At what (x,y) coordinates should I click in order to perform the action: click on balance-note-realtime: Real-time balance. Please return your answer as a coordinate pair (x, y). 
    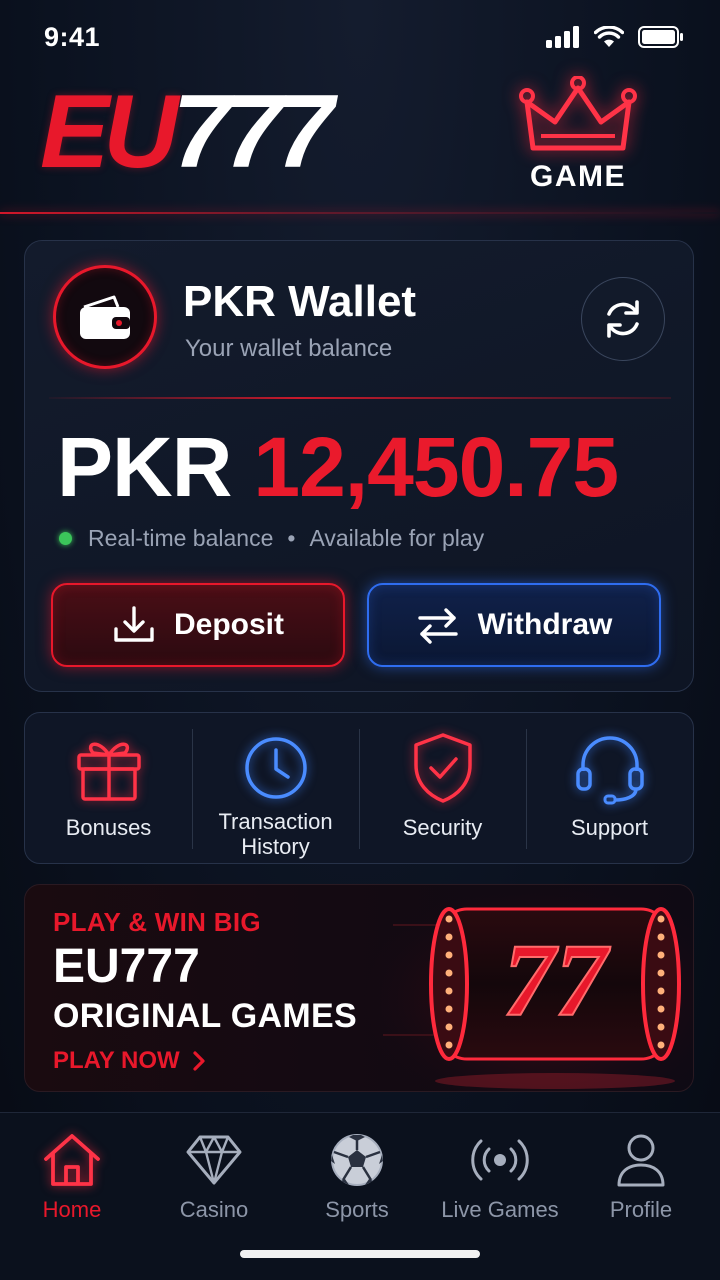
    Looking at the image, I should click on (181, 538).